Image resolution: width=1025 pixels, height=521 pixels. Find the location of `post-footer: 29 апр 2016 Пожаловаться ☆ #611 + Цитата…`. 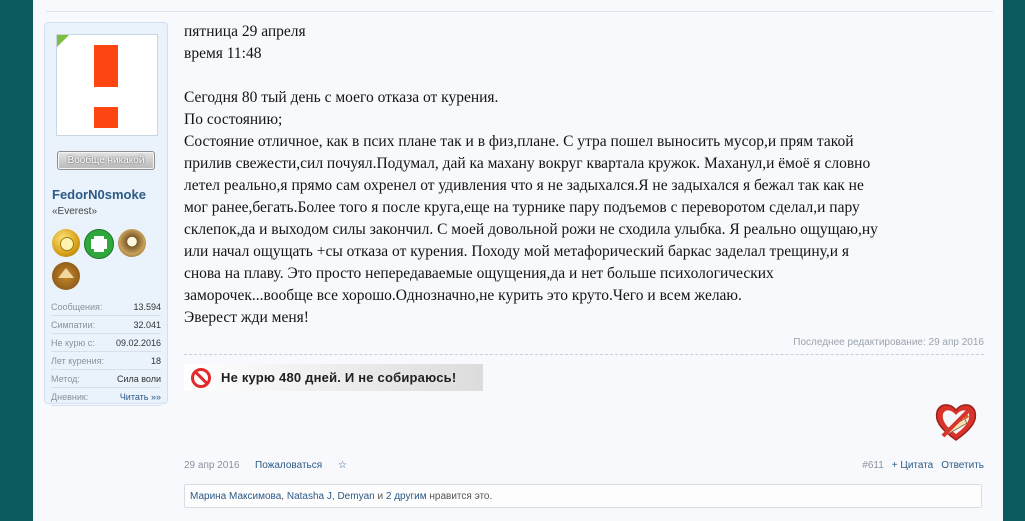

post-footer: 29 апр 2016 Пожаловаться ☆ #611 + Цитата… is located at coordinates (584, 467).